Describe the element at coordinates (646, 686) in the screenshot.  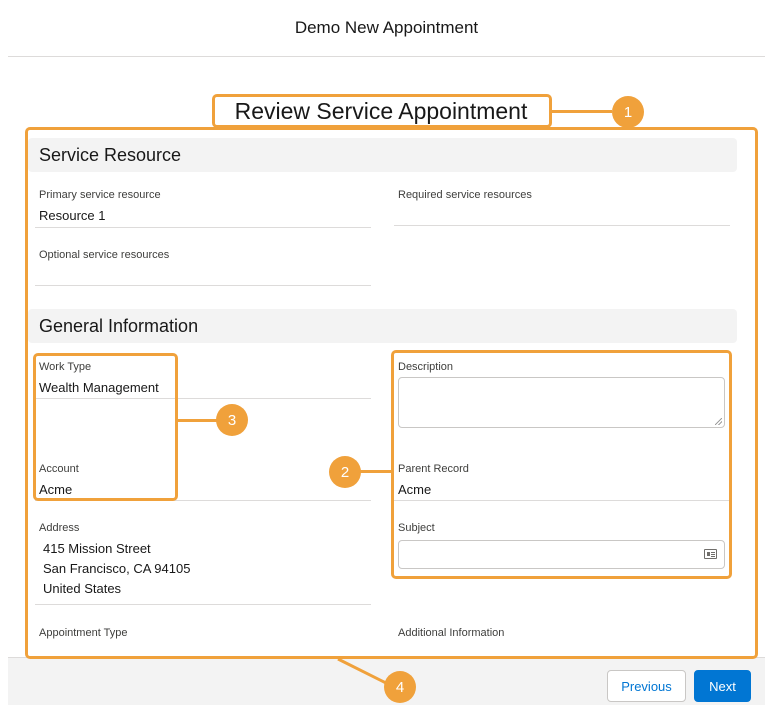
I see `previous-button: Previous` at that location.